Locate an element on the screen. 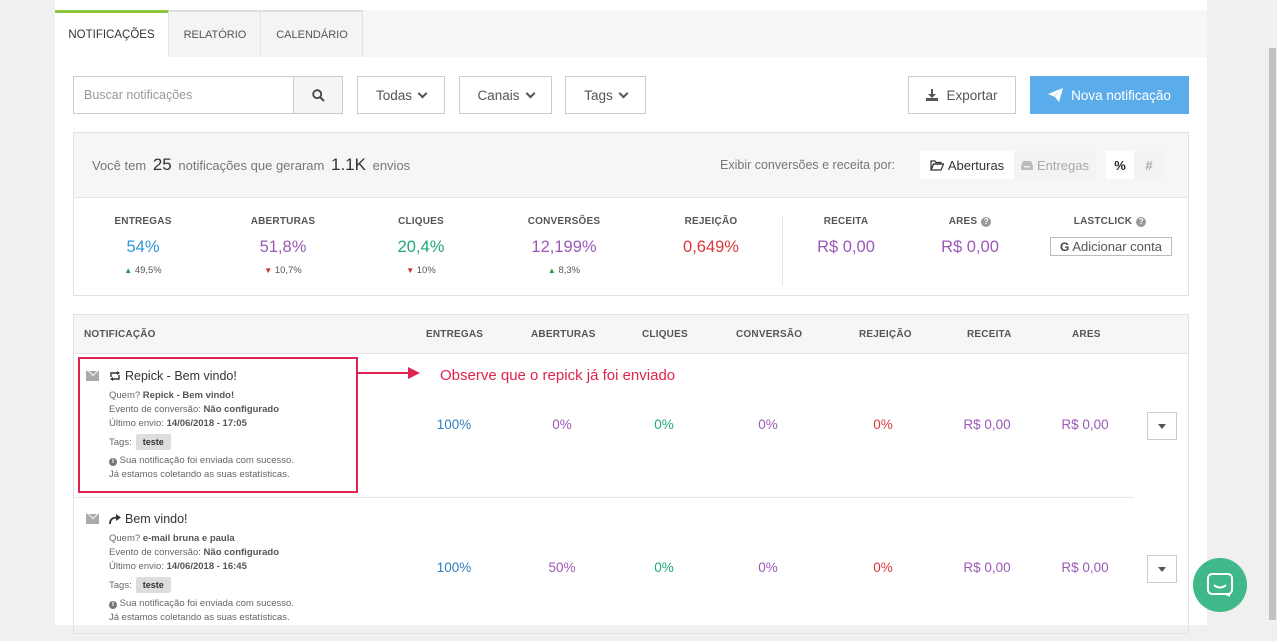 This screenshot has width=1277, height=641. summary-suffix: envios is located at coordinates (391, 165).